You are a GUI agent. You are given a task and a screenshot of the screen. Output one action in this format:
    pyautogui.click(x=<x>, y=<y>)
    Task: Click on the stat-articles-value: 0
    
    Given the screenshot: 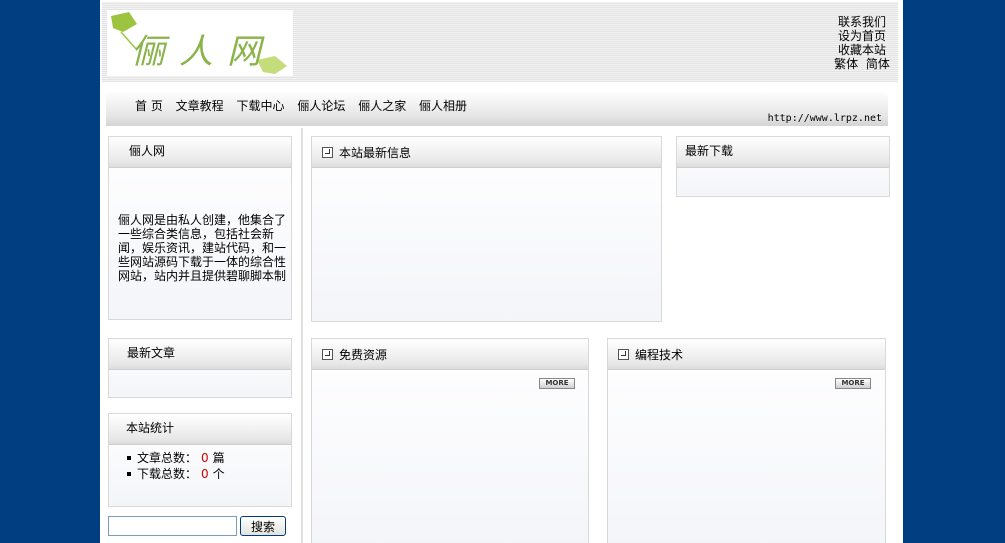 What is the action you would take?
    pyautogui.click(x=205, y=458)
    